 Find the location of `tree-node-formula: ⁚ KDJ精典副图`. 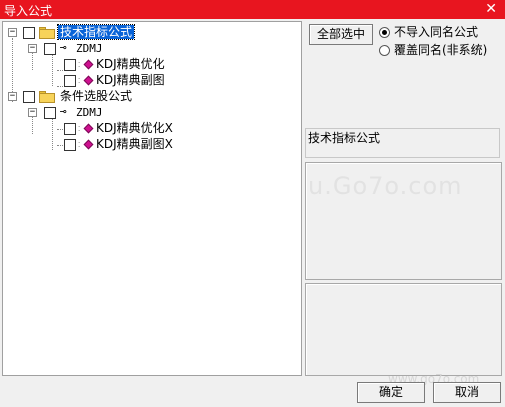

tree-node-formula: ⁚ KDJ精典副图 is located at coordinates (152, 81).